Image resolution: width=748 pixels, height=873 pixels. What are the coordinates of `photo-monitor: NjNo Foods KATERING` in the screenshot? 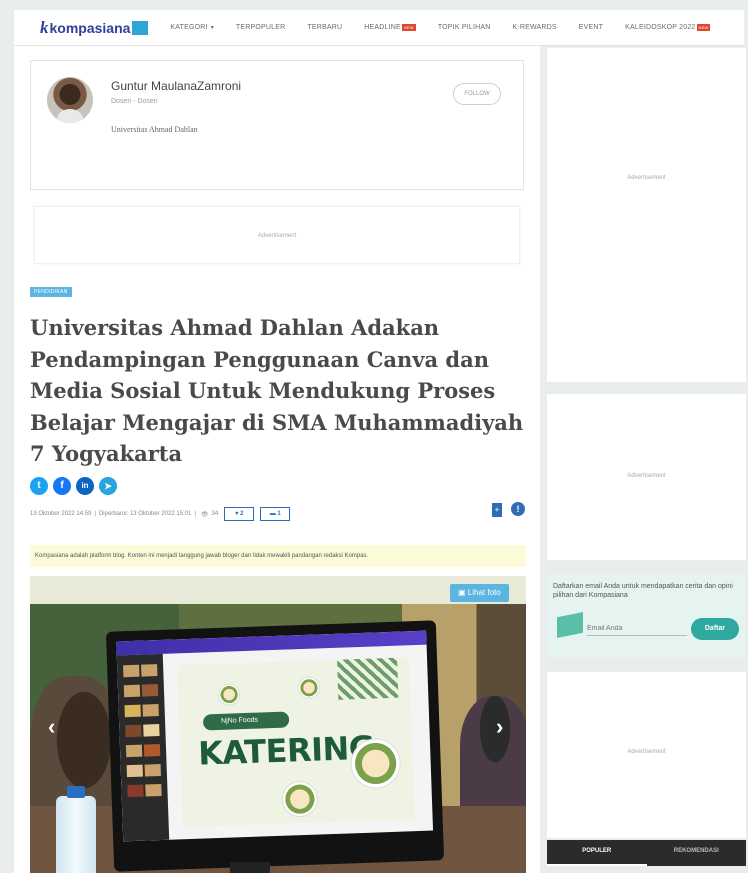 It's located at (275, 746).